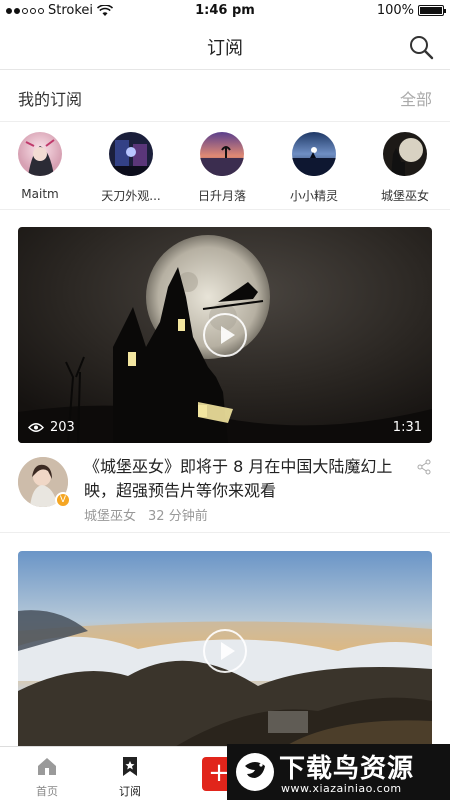 This screenshot has height=800, width=450. What do you see at coordinates (63, 500) in the screenshot?
I see `verified-badge-icon: V` at bounding box center [63, 500].